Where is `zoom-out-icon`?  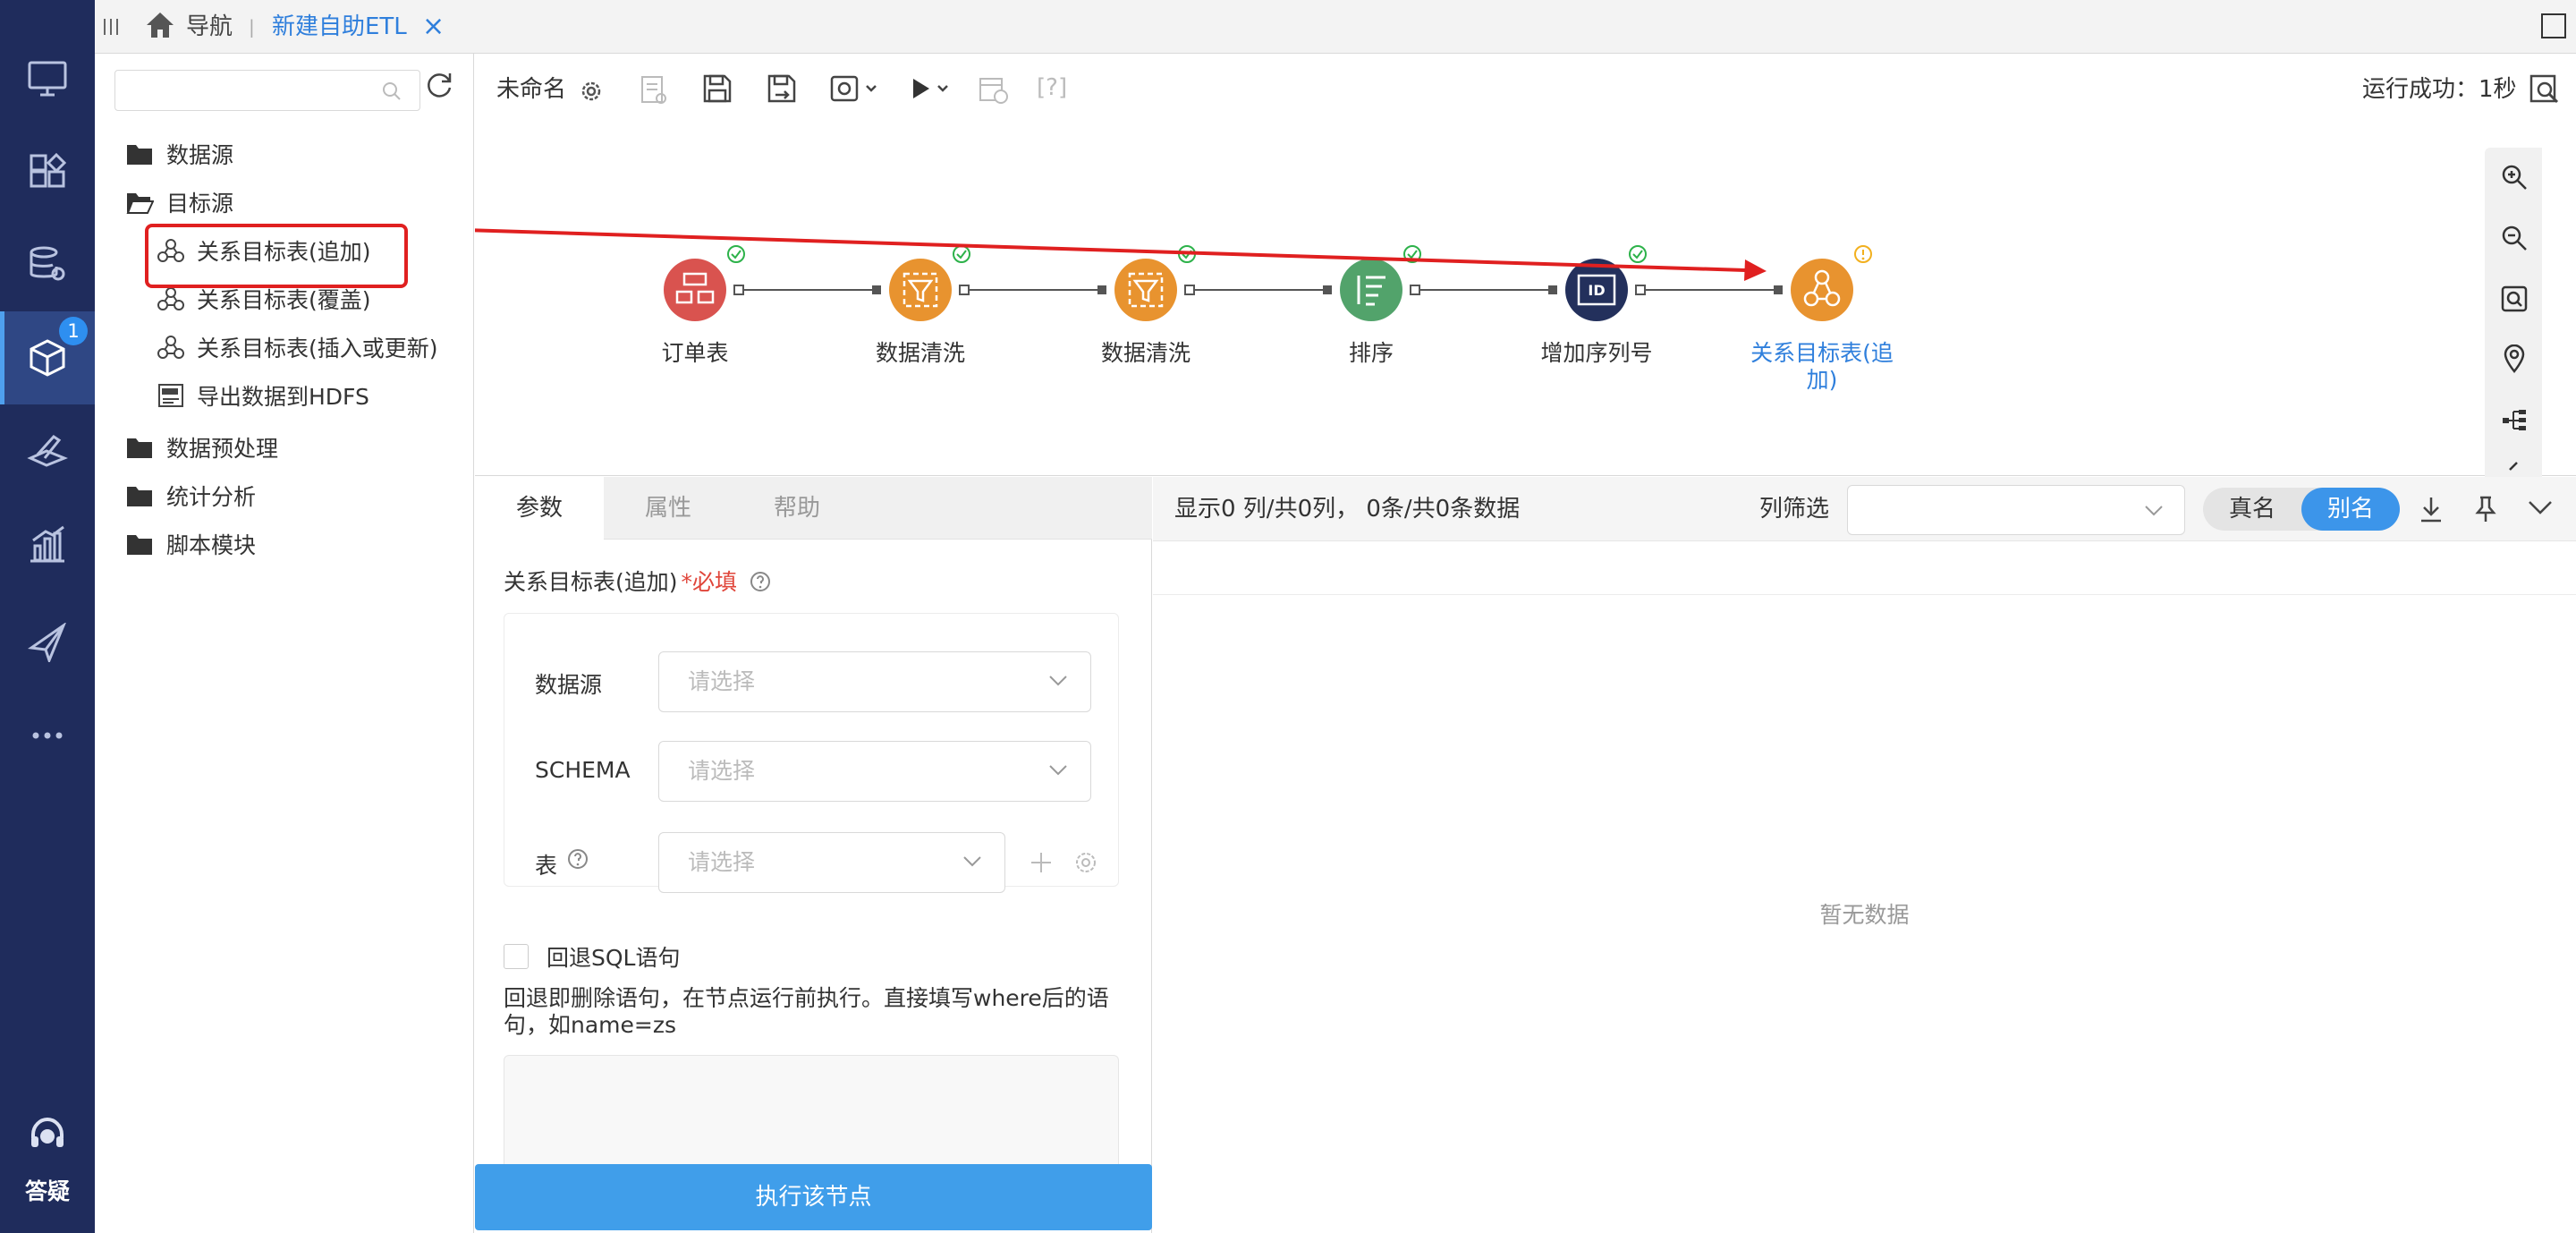 zoom-out-icon is located at coordinates (2514, 238).